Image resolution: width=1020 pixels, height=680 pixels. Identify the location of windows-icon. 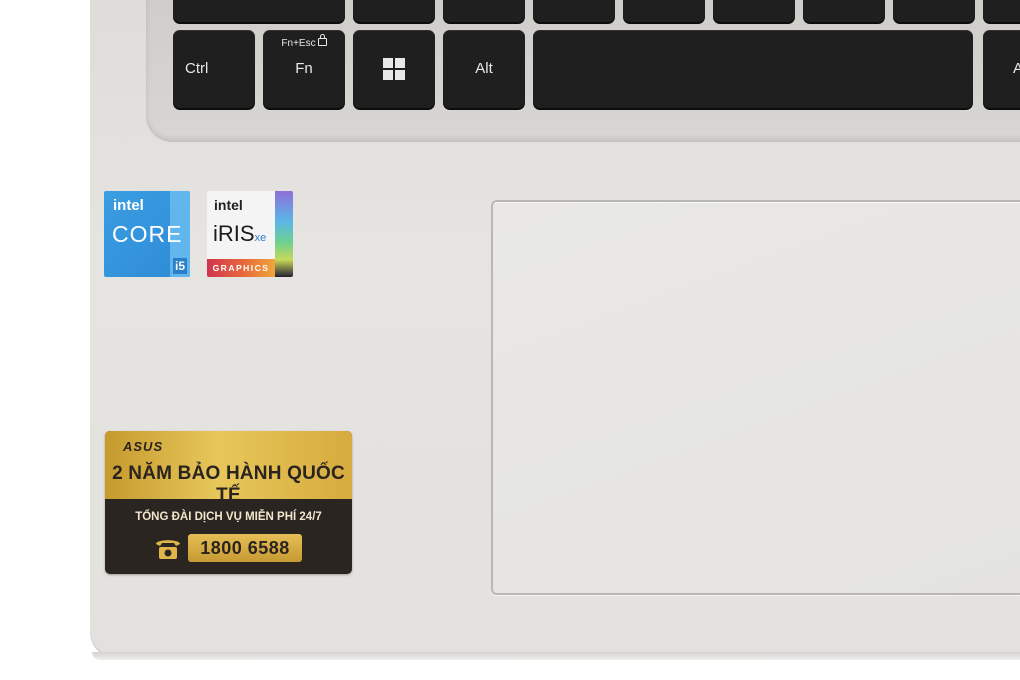
(394, 69).